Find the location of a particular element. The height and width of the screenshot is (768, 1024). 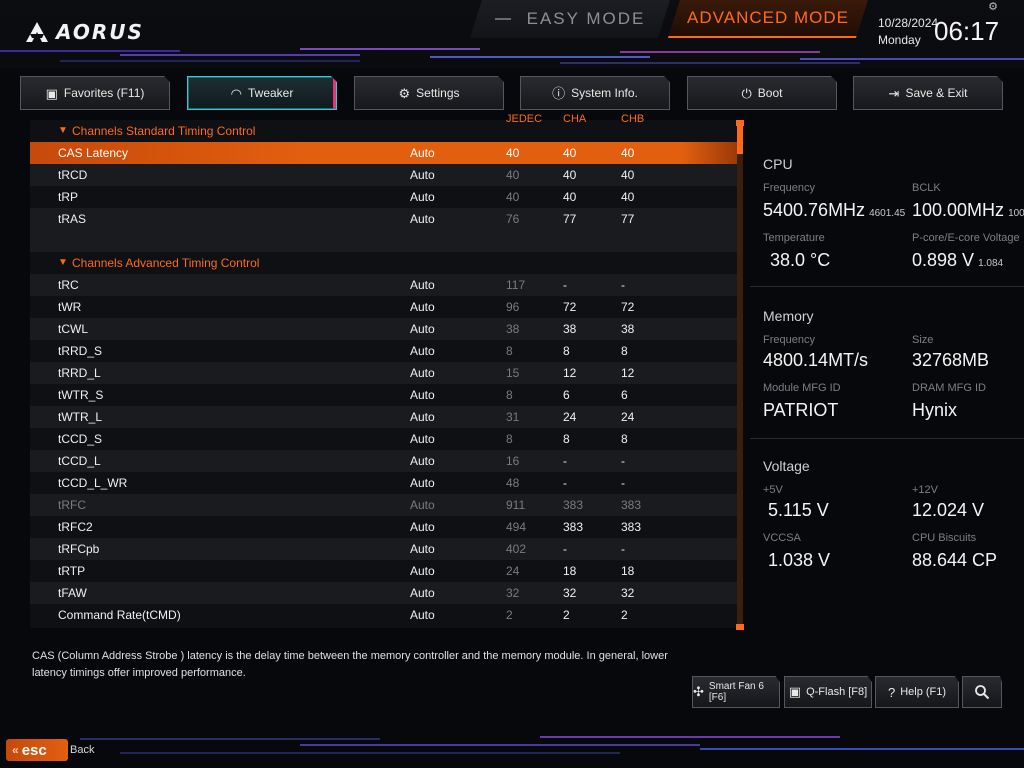

timing-jedec: 15 is located at coordinates (513, 373).